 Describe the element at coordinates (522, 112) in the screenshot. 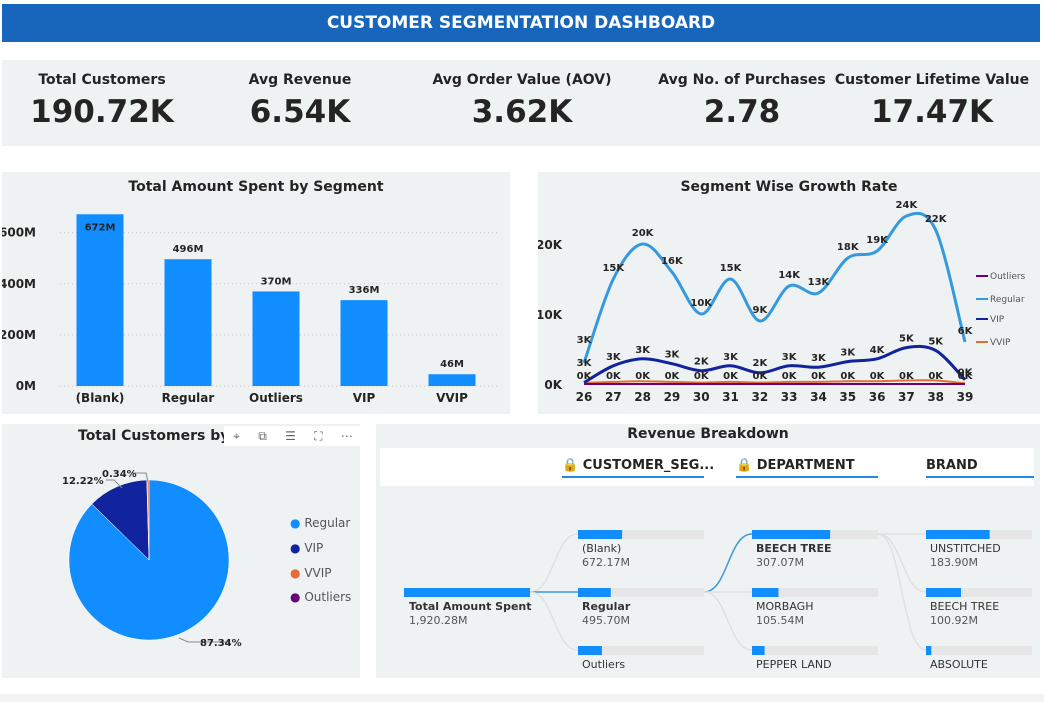

I see `kpi-value: 3.62K` at that location.